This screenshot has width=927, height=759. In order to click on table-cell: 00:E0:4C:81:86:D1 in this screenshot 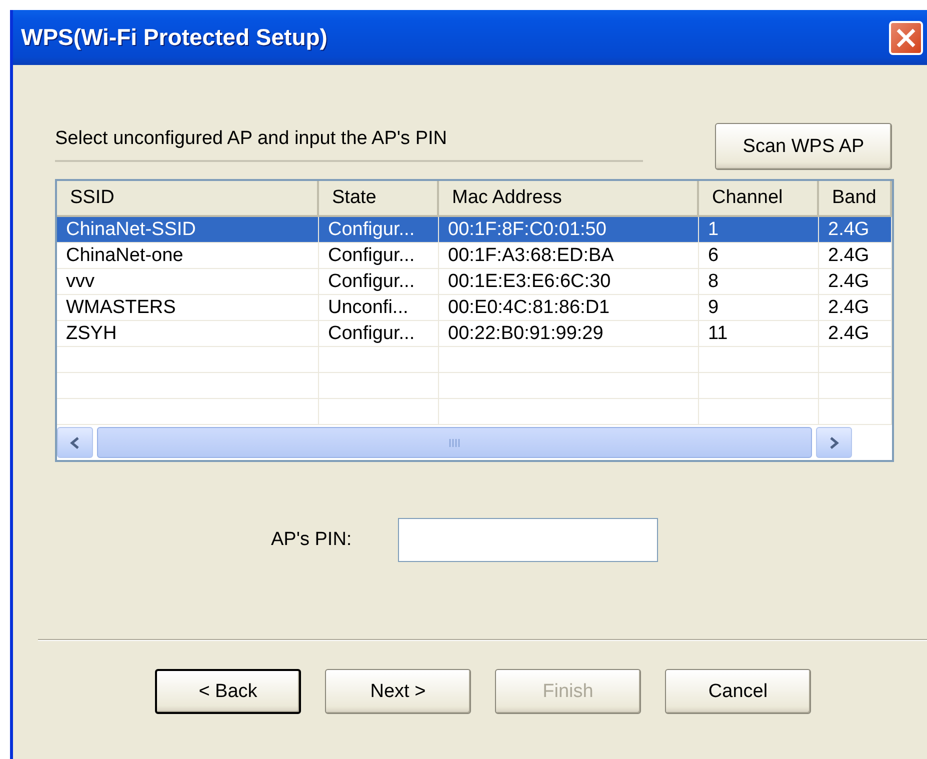, I will do `click(569, 307)`.